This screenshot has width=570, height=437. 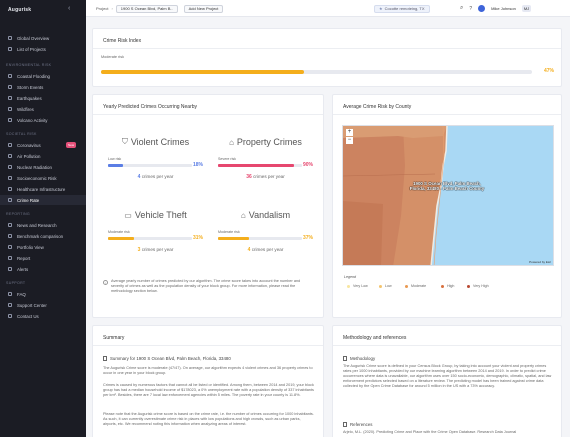 I want to click on crime-name: ▭ Vehicle Theft, so click(x=155, y=215).